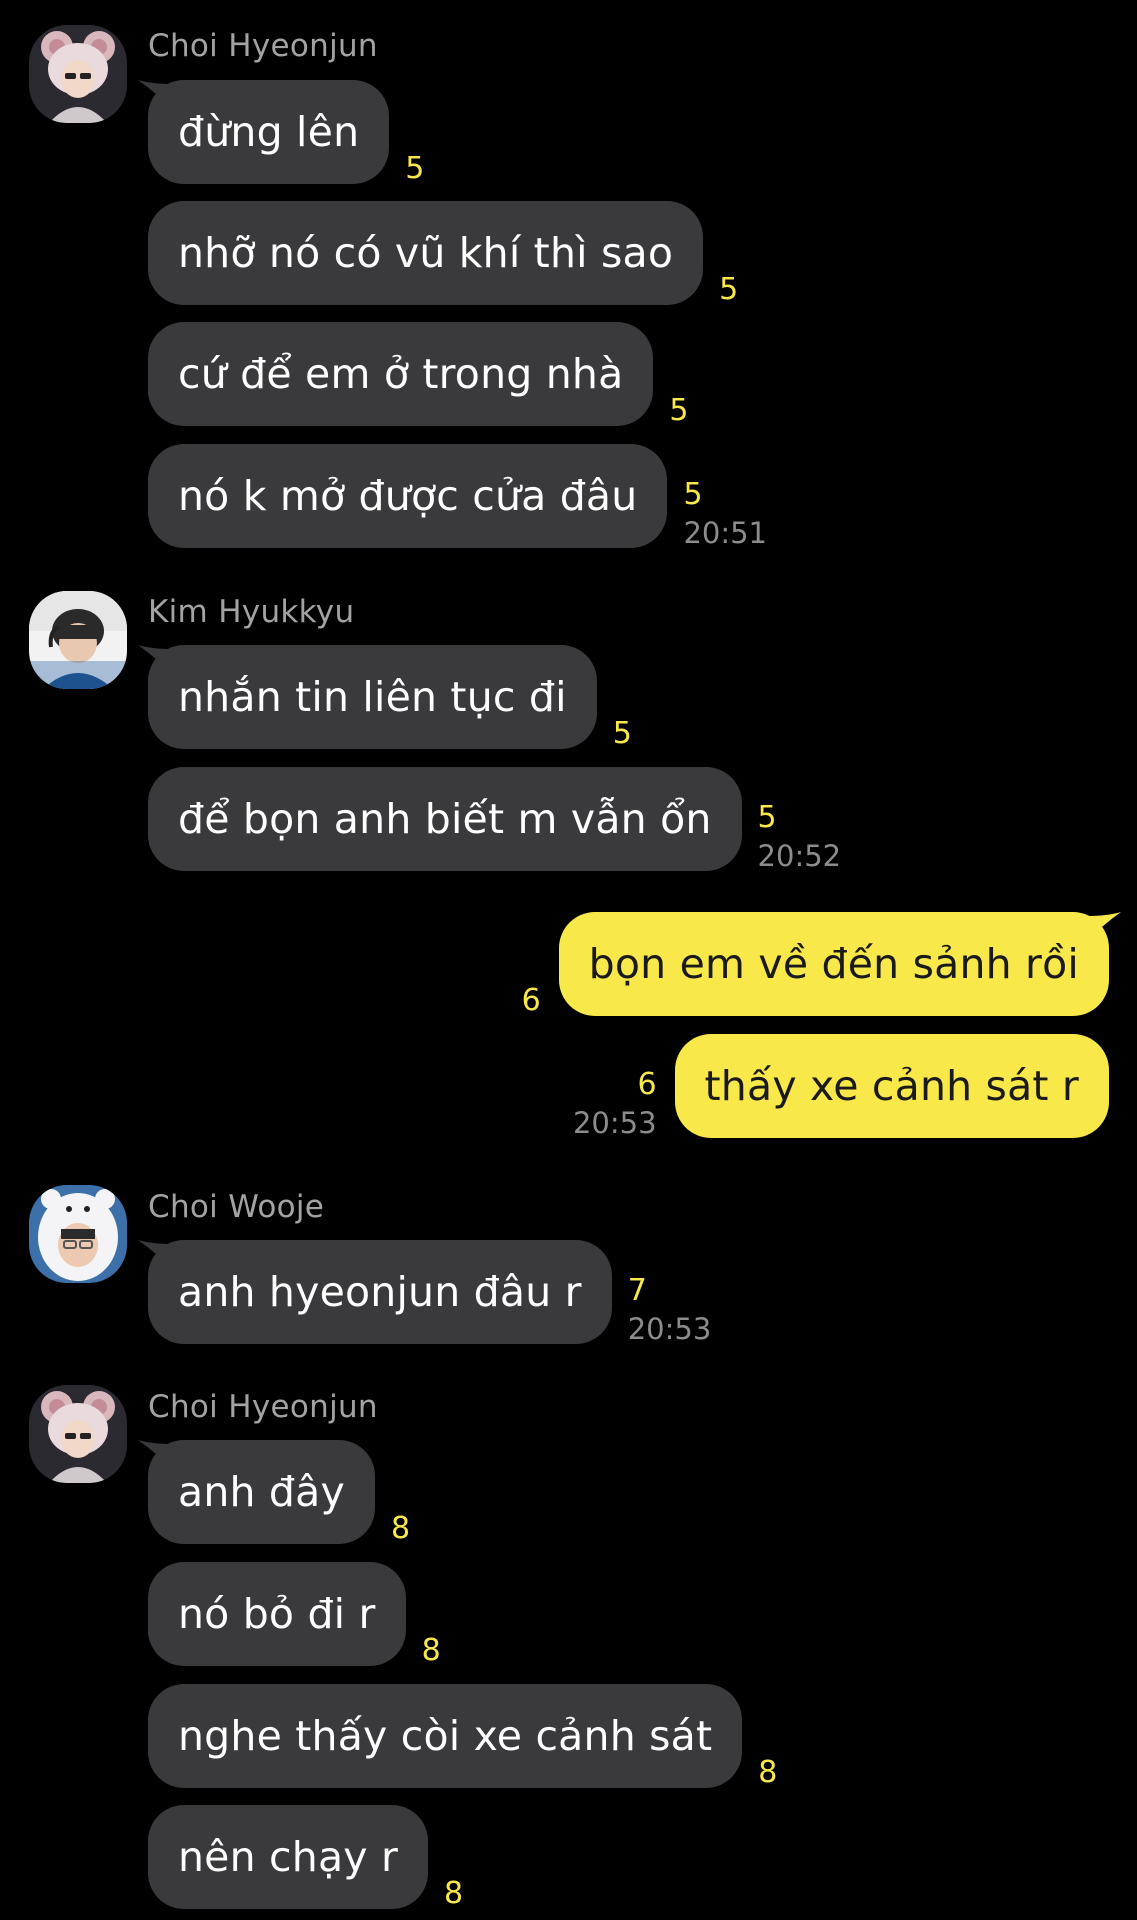  I want to click on message-bubble: đừng lên, so click(264, 132).